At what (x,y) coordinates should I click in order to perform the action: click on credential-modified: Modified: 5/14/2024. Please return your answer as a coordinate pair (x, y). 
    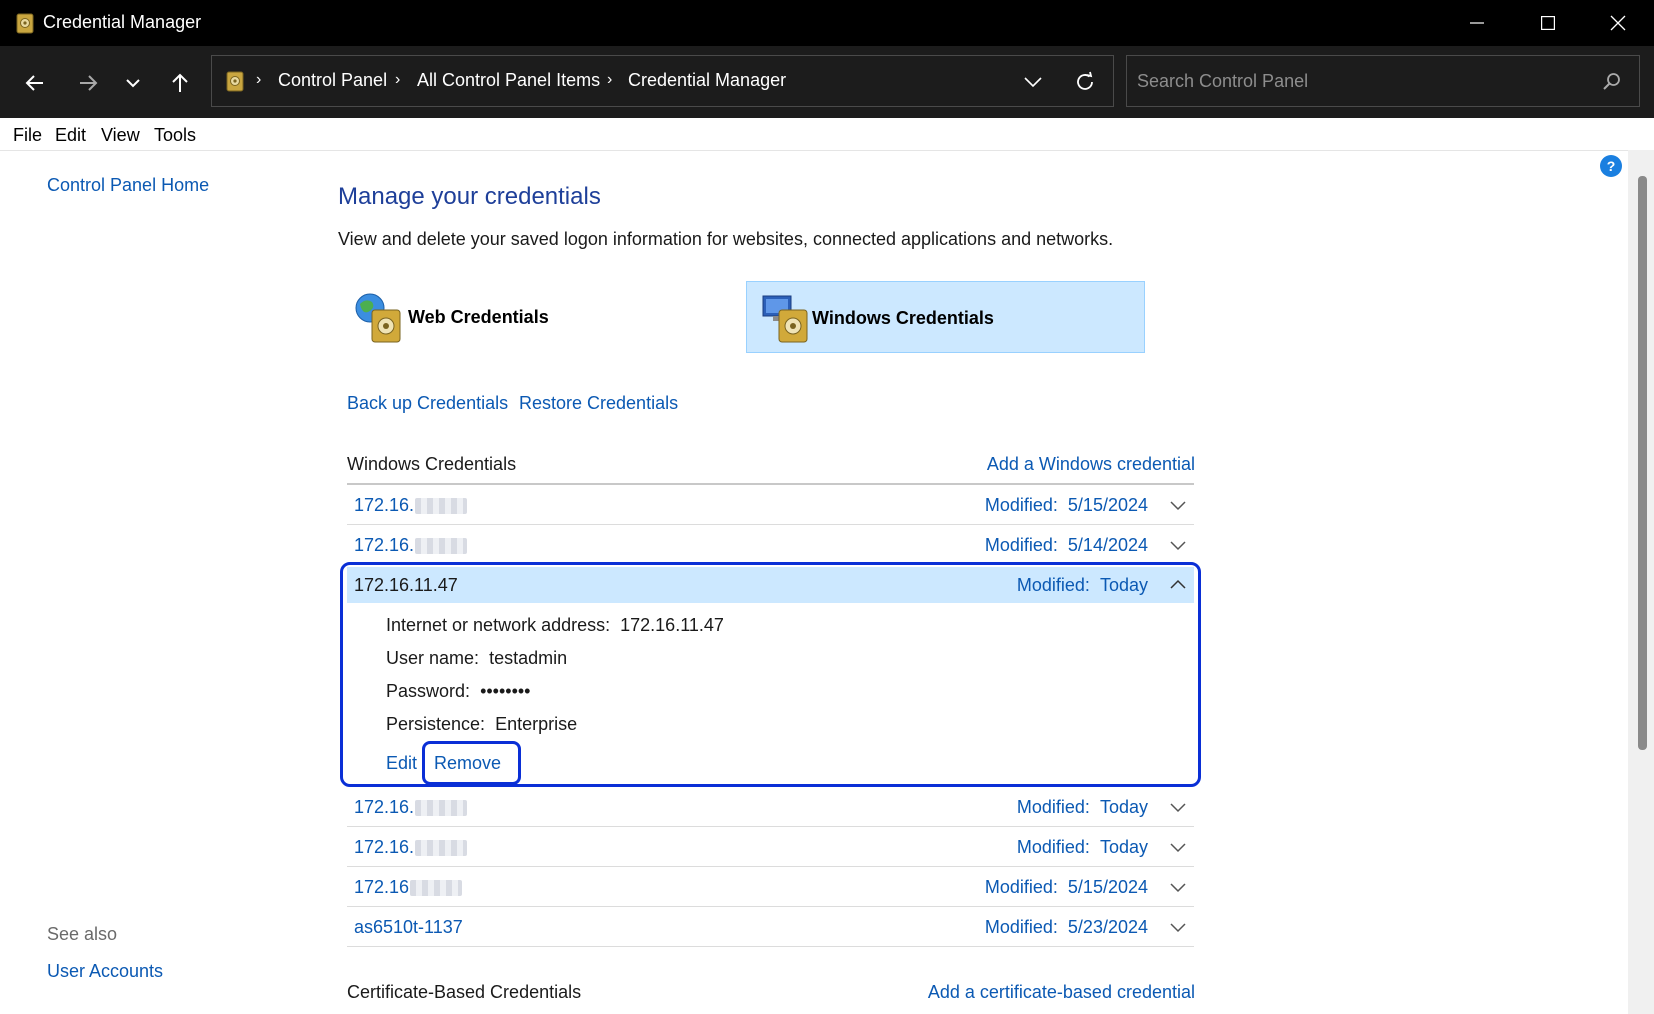
    Looking at the image, I should click on (1066, 545).